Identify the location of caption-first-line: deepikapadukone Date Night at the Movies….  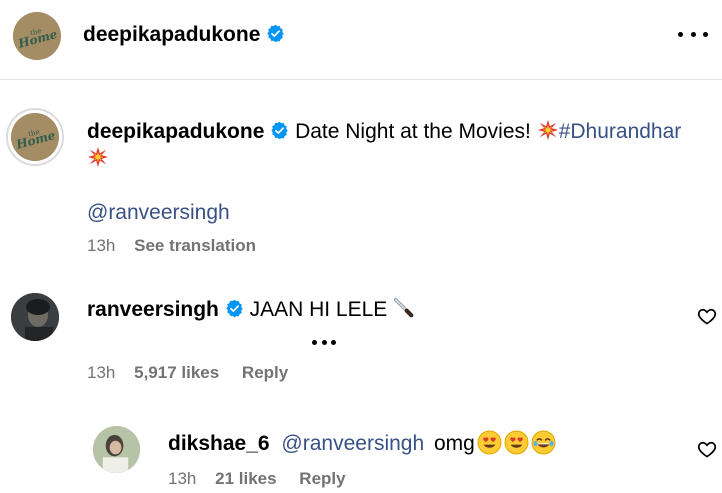
(384, 131).